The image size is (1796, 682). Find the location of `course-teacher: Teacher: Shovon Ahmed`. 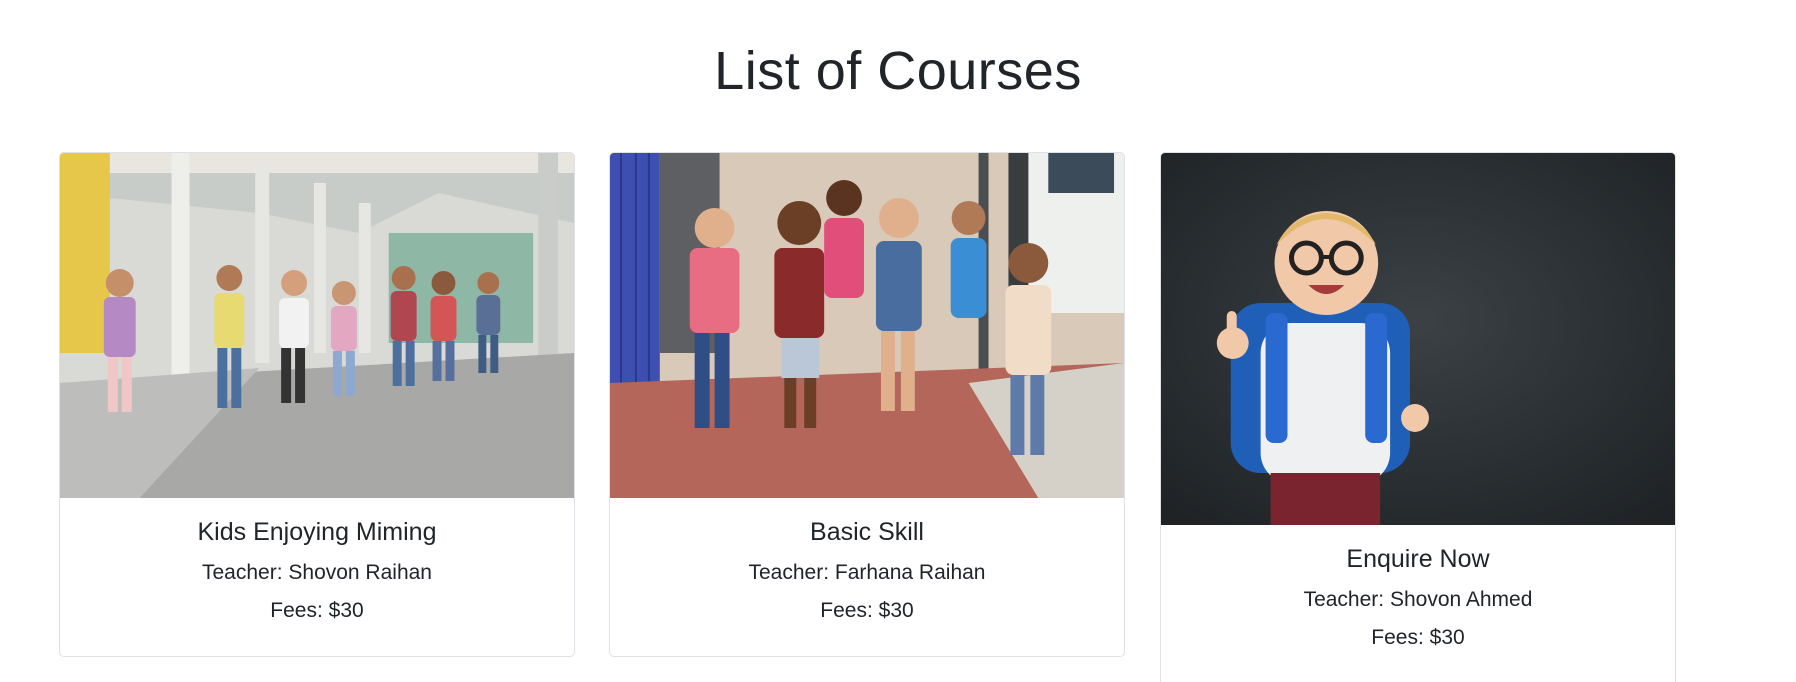

course-teacher: Teacher: Shovon Ahmed is located at coordinates (1418, 599).